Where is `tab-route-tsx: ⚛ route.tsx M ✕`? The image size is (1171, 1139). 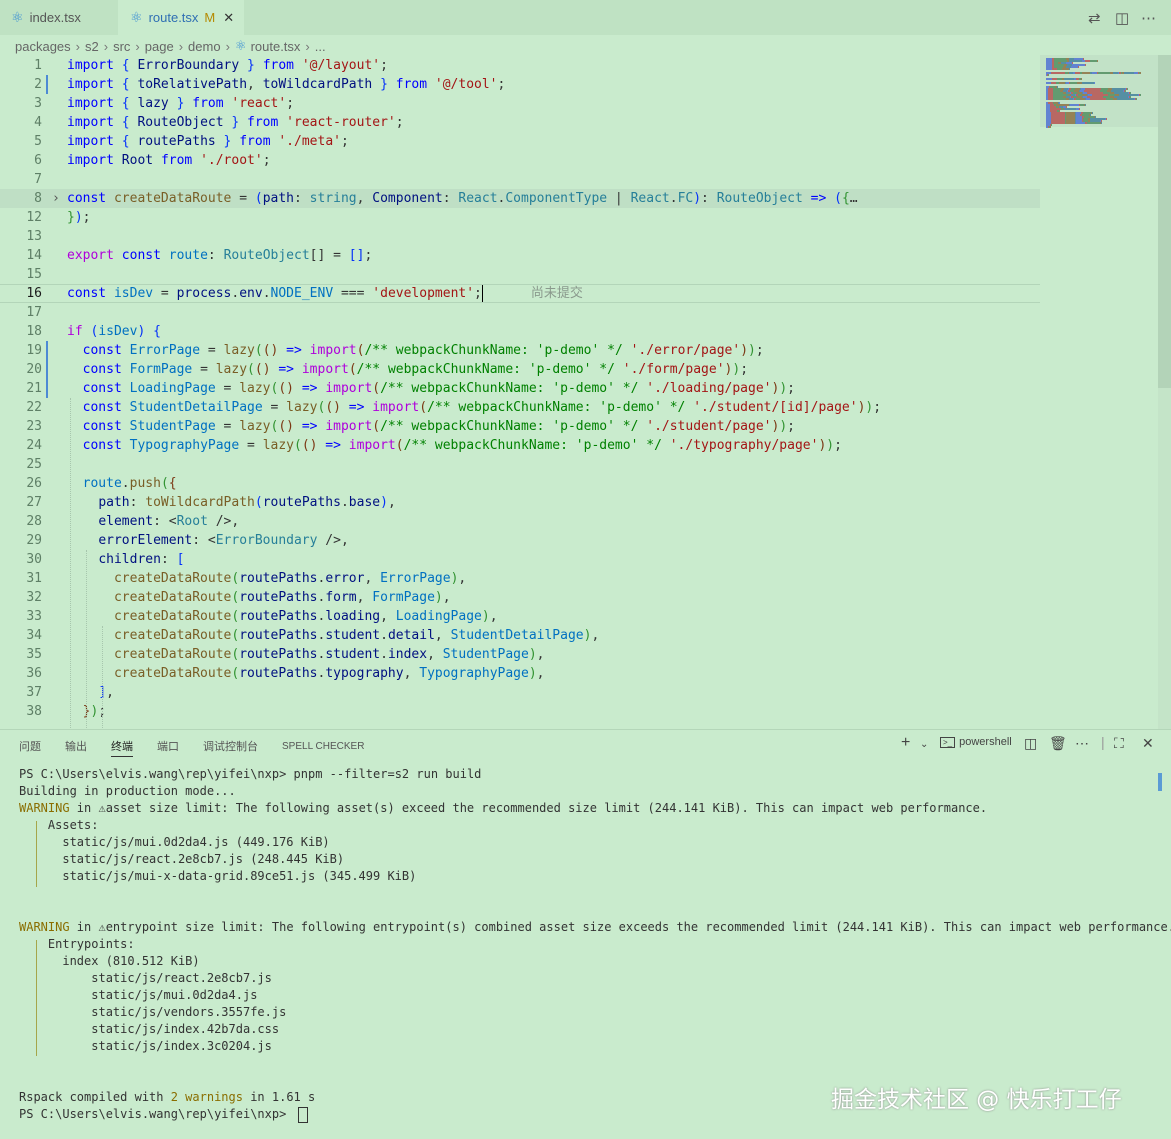
tab-route-tsx: ⚛ route.tsx M ✕ is located at coordinates (181, 17).